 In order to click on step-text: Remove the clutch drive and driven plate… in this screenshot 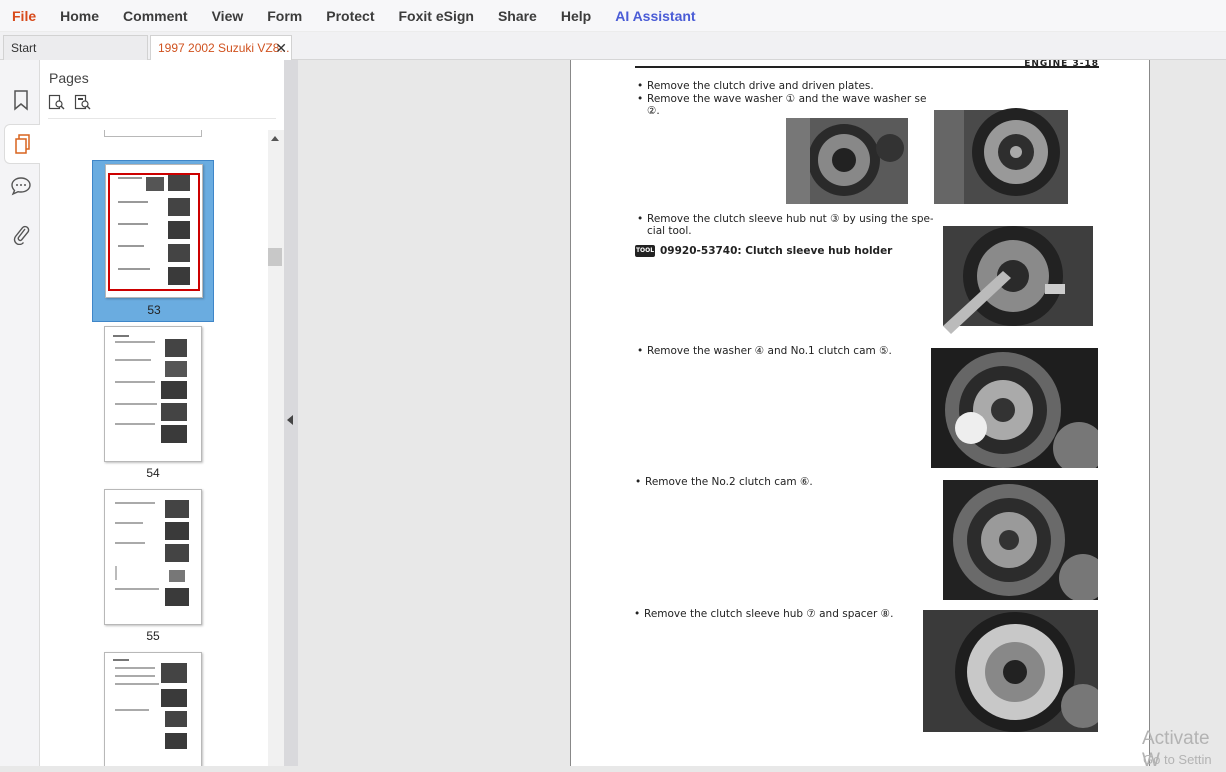, I will do `click(755, 86)`.